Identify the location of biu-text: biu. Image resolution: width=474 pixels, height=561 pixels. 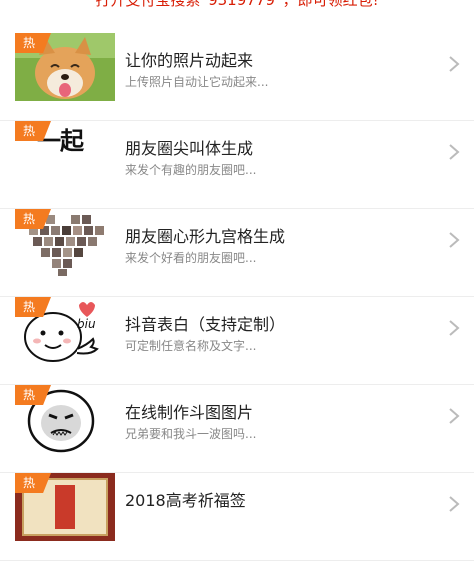
(86, 324).